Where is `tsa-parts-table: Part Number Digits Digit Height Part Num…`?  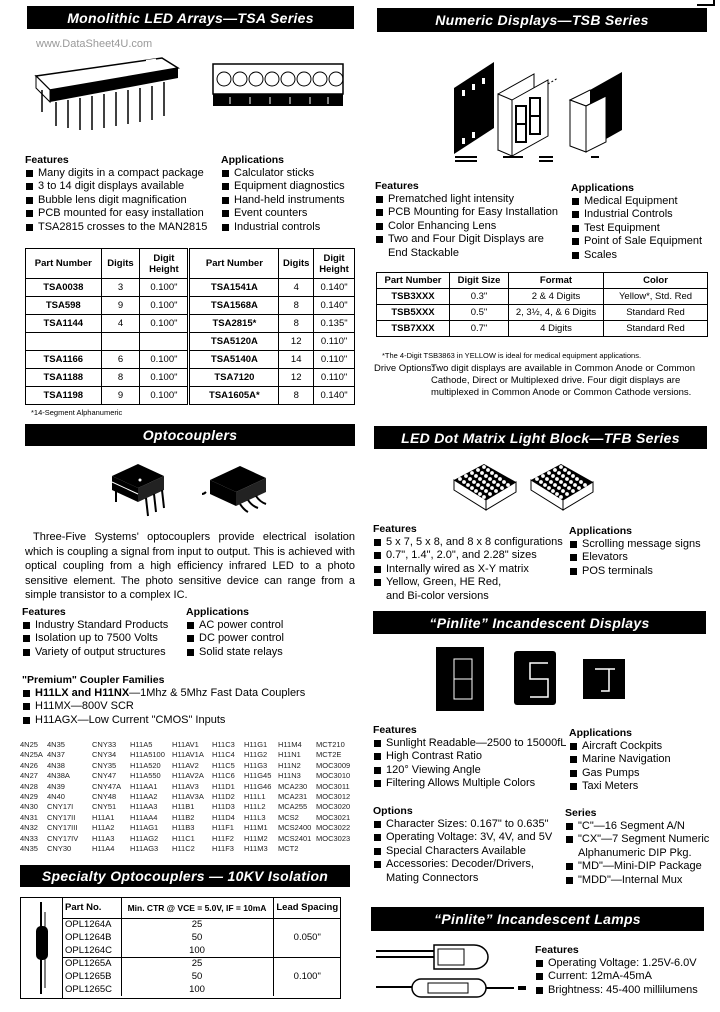
tsa-parts-table: Part Number Digits Digit Height Part Num… is located at coordinates (190, 332).